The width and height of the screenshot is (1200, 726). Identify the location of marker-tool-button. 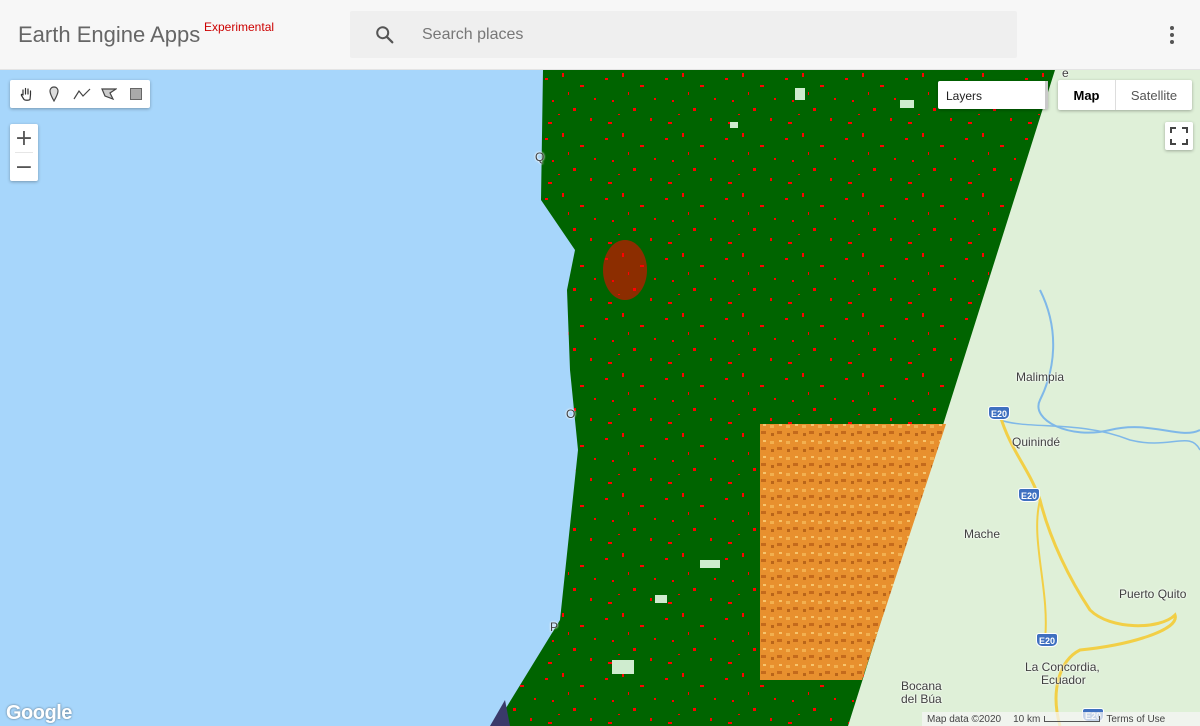
(53, 94).